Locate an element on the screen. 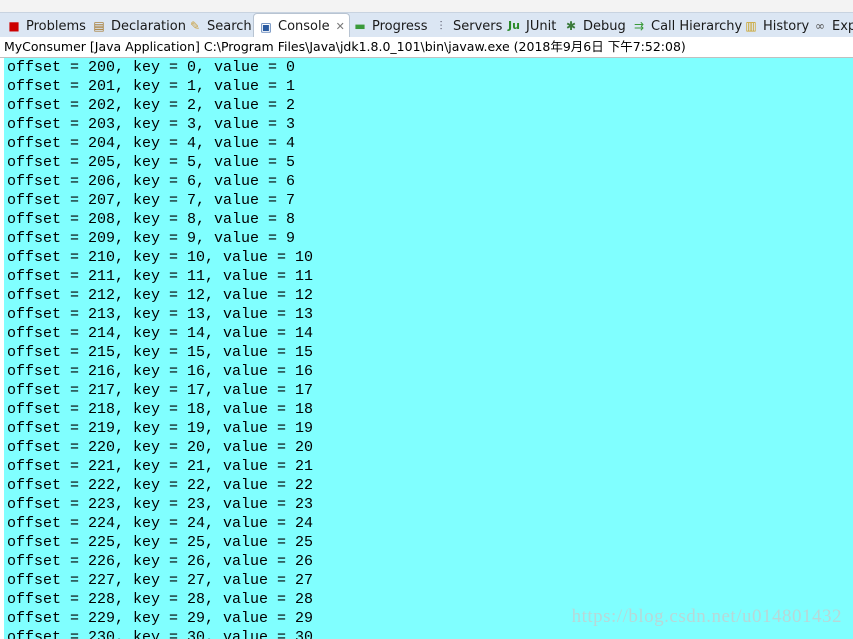 The image size is (853, 639). servers-icon: ⫶ is located at coordinates (441, 26).